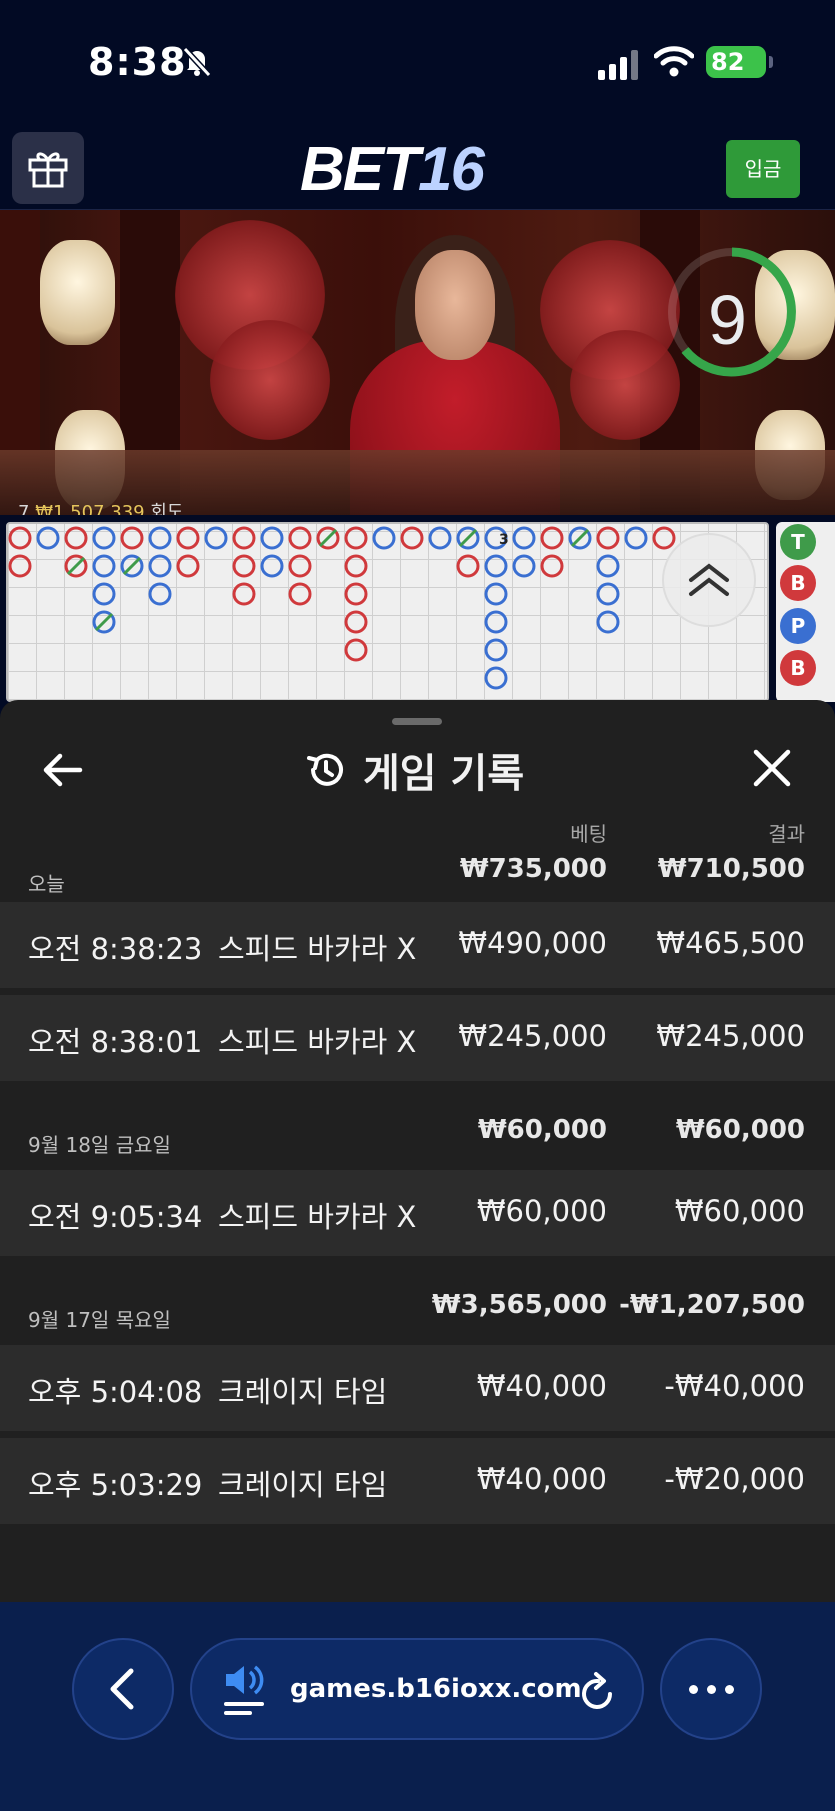  I want to click on group-date: 9월 17일 목요일, so click(99, 1320).